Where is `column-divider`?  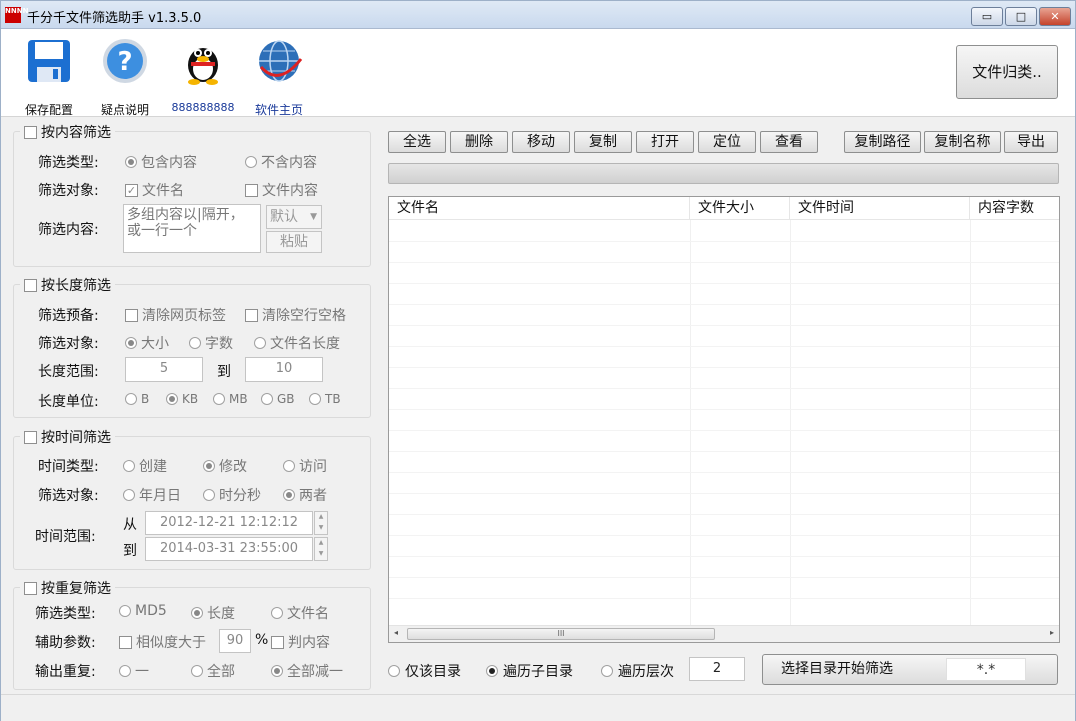
column-divider is located at coordinates (690, 422).